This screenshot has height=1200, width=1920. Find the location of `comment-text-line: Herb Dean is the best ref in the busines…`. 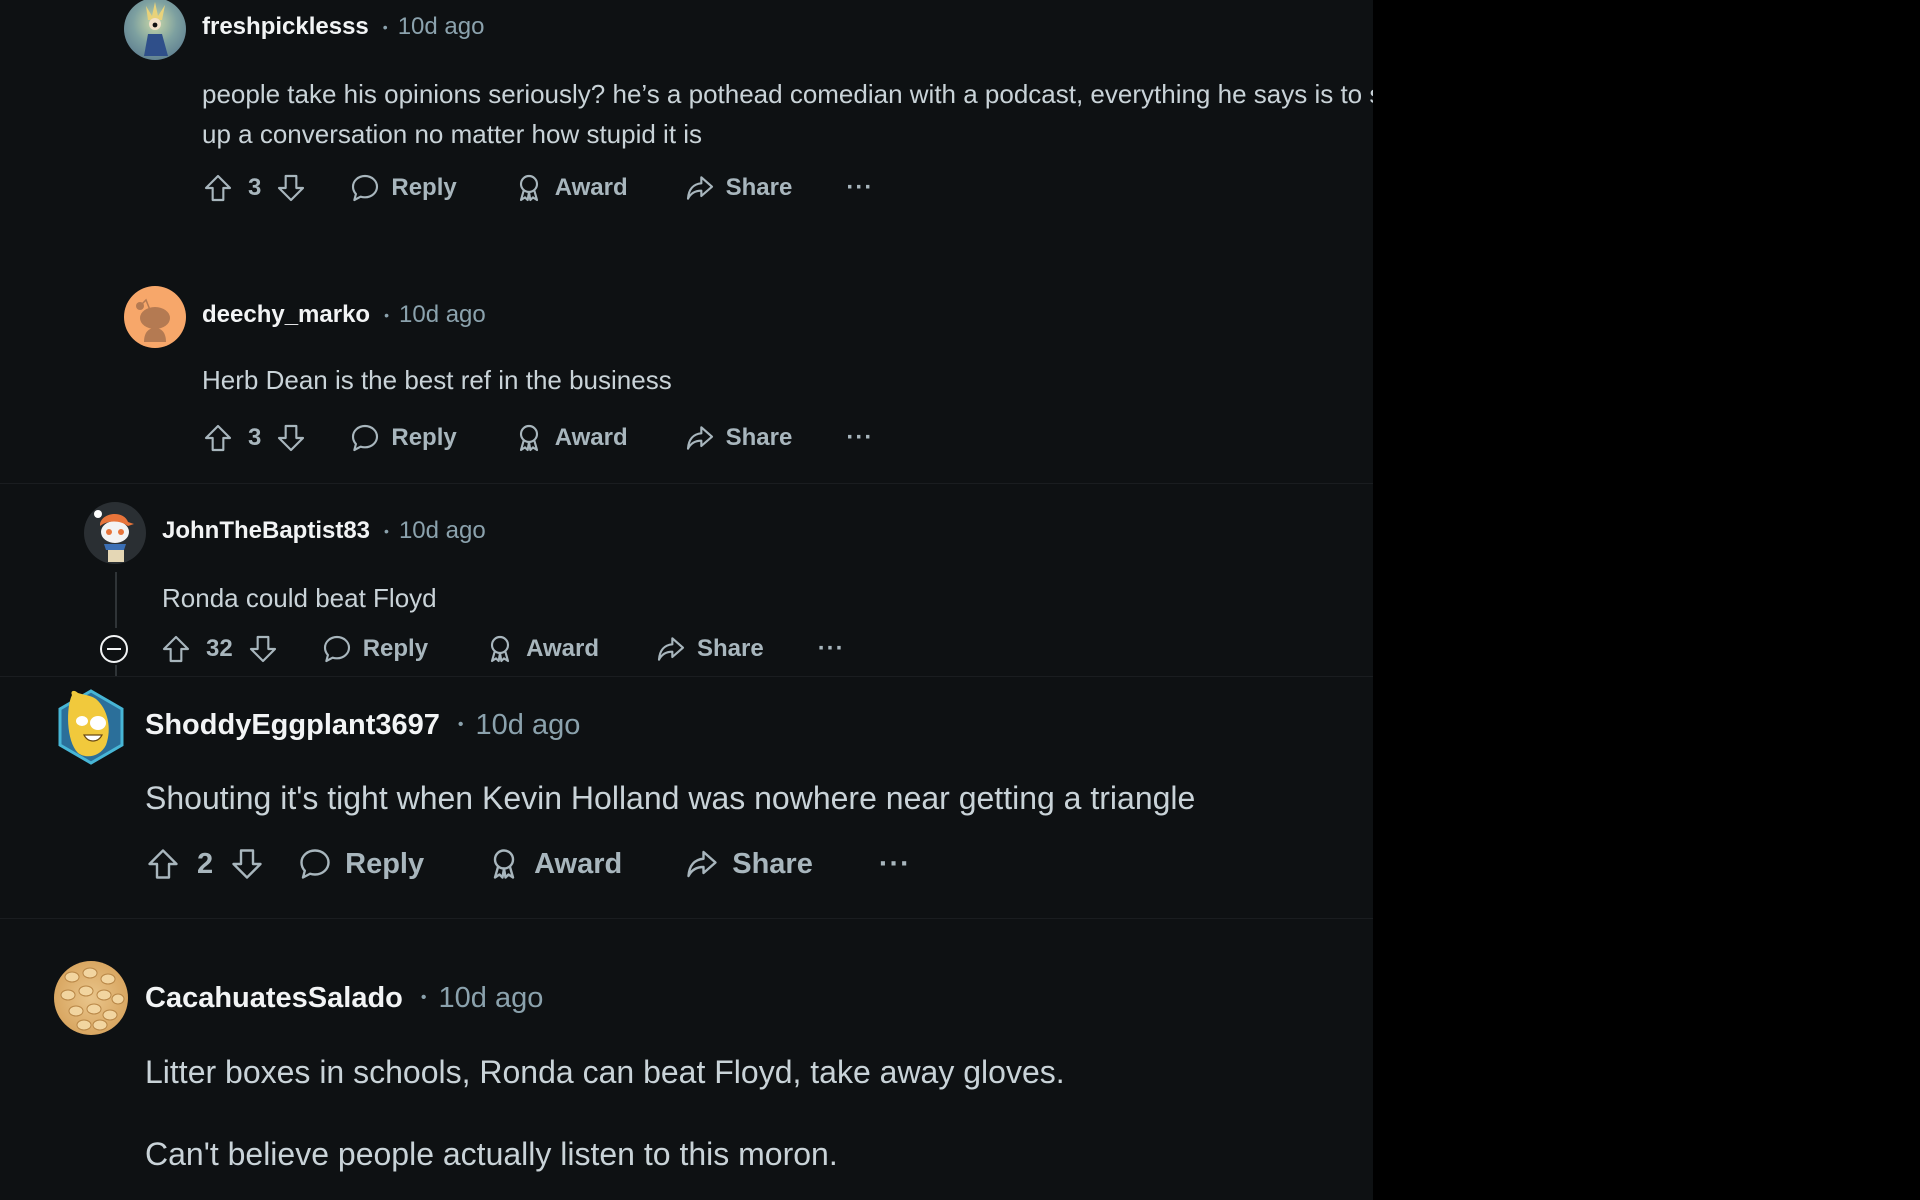

comment-text-line: Herb Dean is the best ref in the busines… is located at coordinates (437, 380).